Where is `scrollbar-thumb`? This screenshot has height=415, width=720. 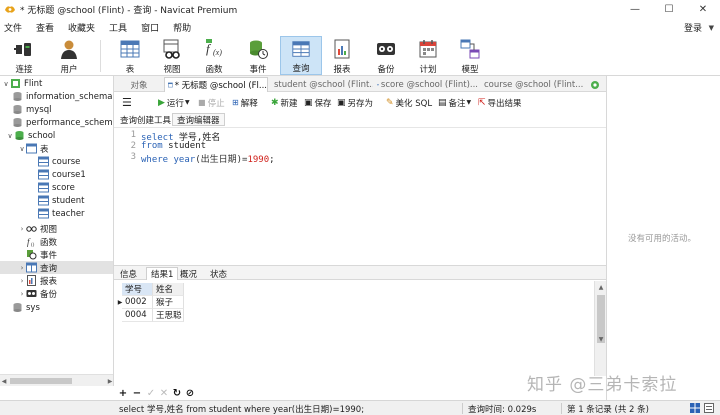
scrollbar-thumb is located at coordinates (41, 381).